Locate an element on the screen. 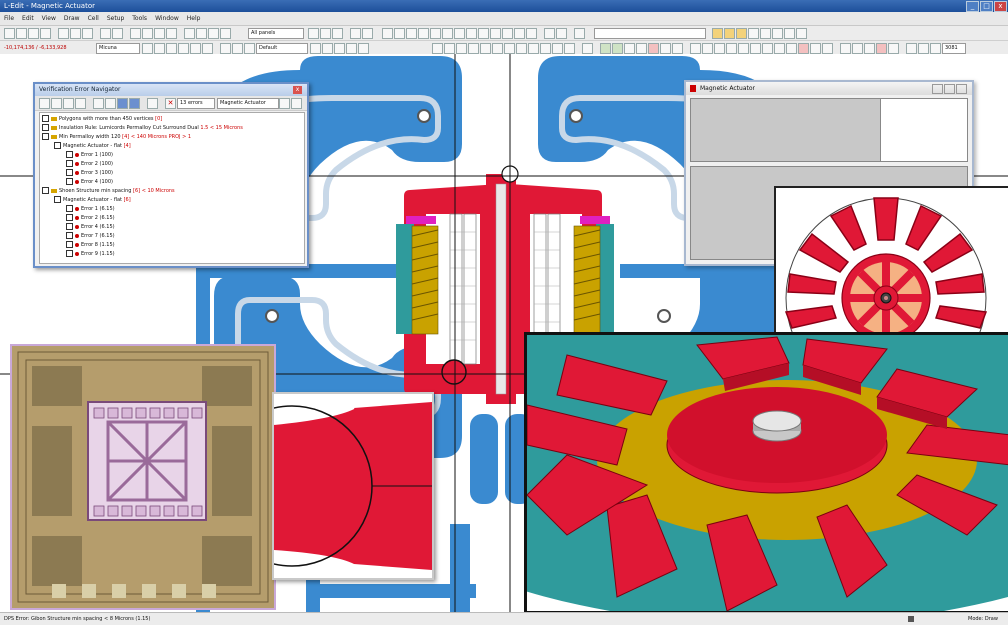  rotate-cw-icon is located at coordinates (935, 48).